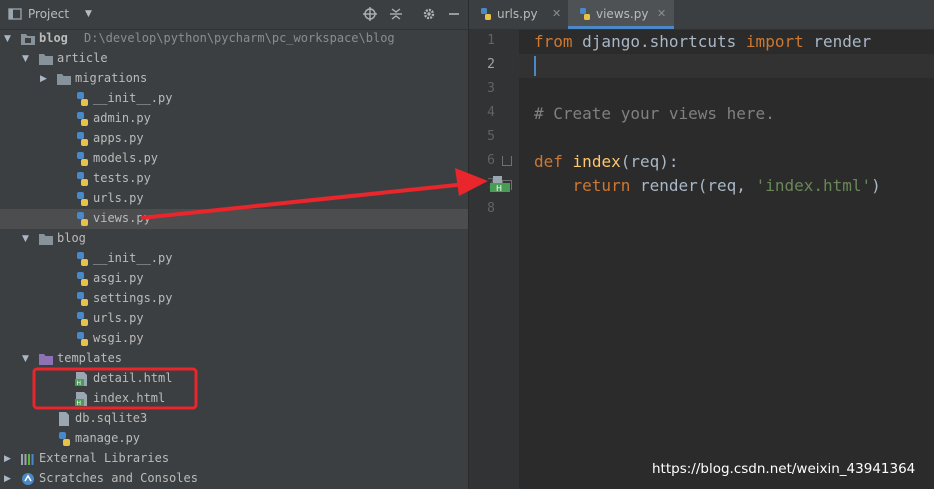 The width and height of the screenshot is (934, 489). I want to click on highlight-box, so click(115, 388).